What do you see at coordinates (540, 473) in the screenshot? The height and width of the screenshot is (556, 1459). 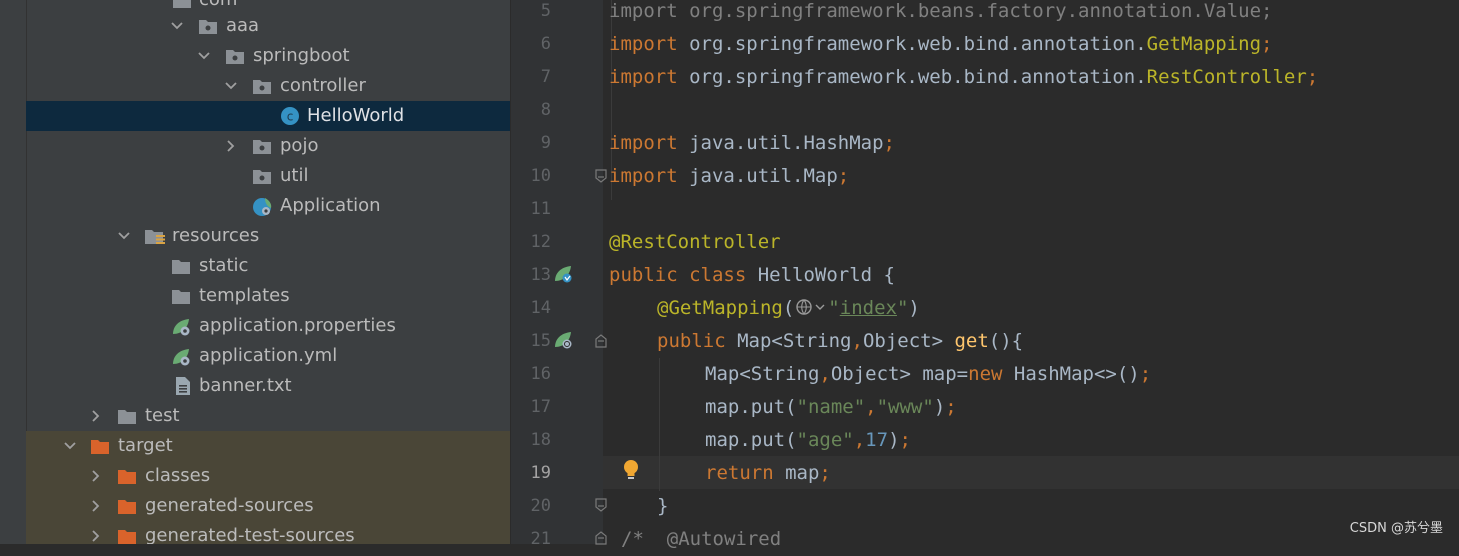 I see `line-number-current: 19` at bounding box center [540, 473].